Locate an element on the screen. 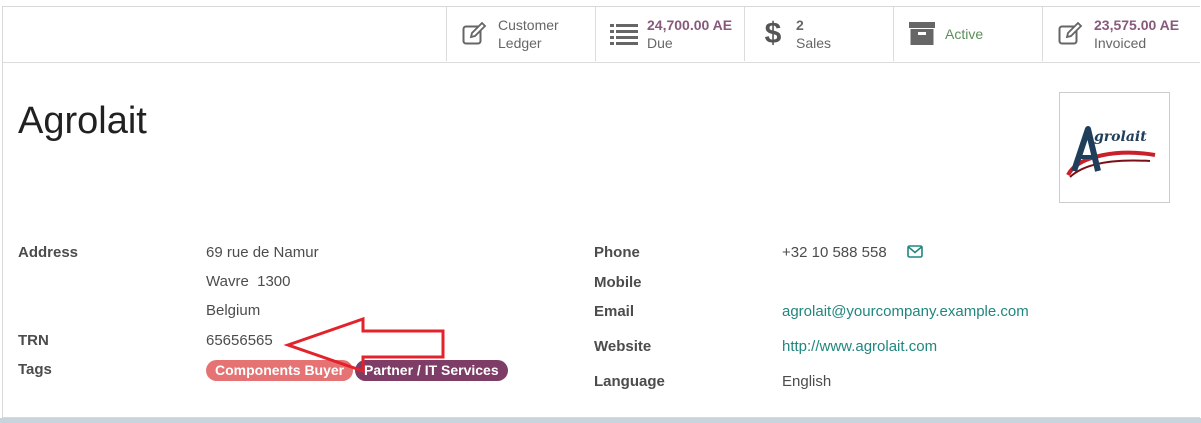 This screenshot has width=1201, height=423. partner-logo: grolait is located at coordinates (1114, 147).